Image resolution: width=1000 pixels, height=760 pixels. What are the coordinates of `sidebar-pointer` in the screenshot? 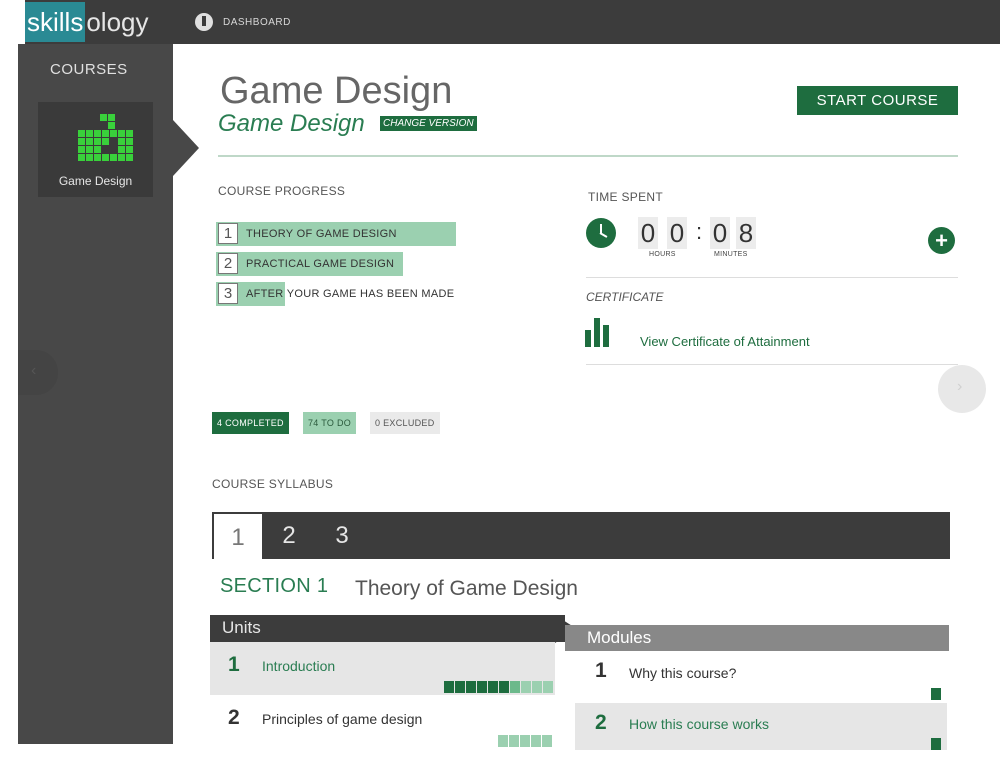 It's located at (186, 148).